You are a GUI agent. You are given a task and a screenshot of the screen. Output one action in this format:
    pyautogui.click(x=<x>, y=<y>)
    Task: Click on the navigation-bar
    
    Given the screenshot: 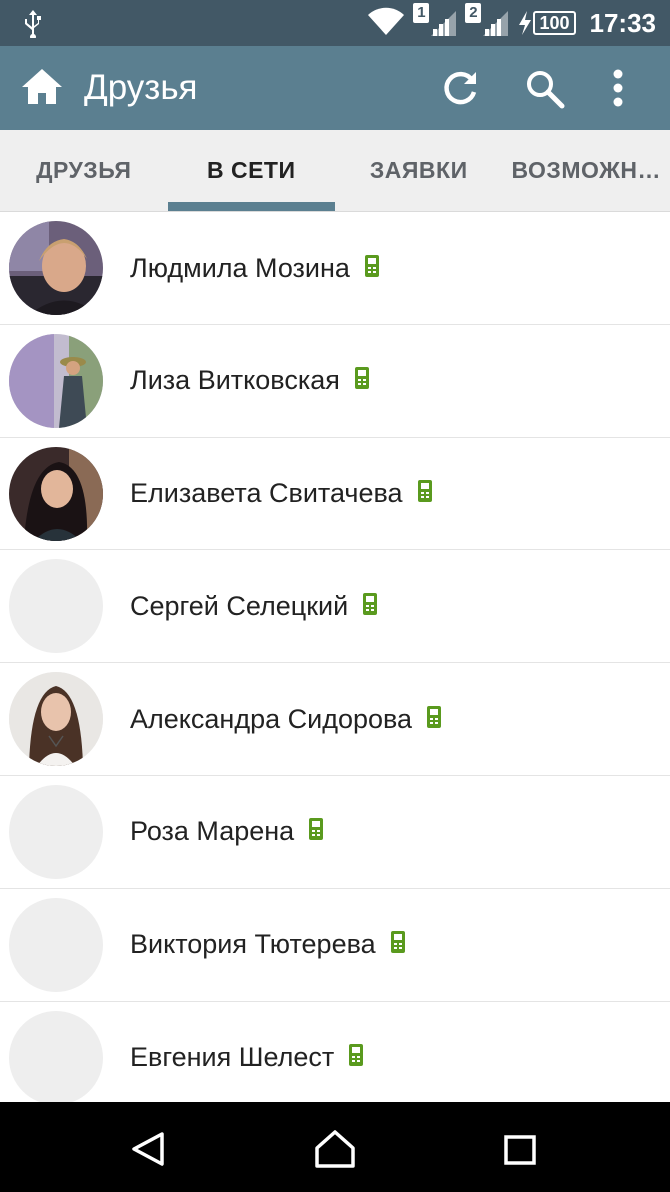 What is the action you would take?
    pyautogui.click(x=335, y=1147)
    